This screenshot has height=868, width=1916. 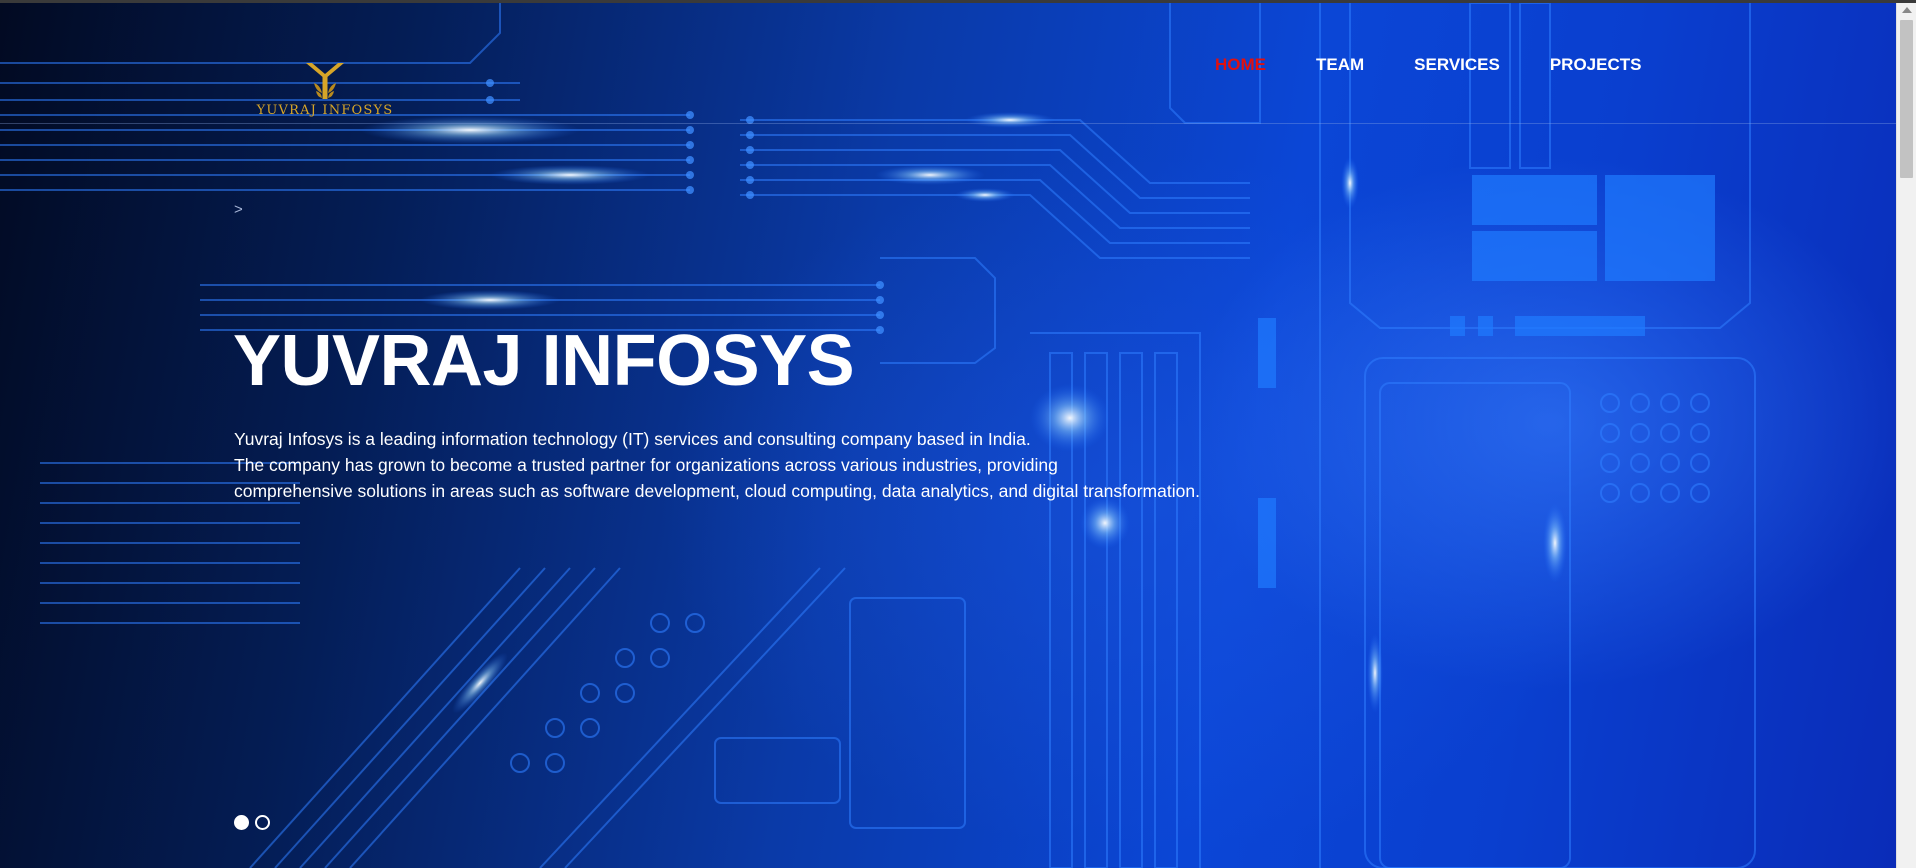 What do you see at coordinates (1457, 65) in the screenshot?
I see `nav-services: SERVICES` at bounding box center [1457, 65].